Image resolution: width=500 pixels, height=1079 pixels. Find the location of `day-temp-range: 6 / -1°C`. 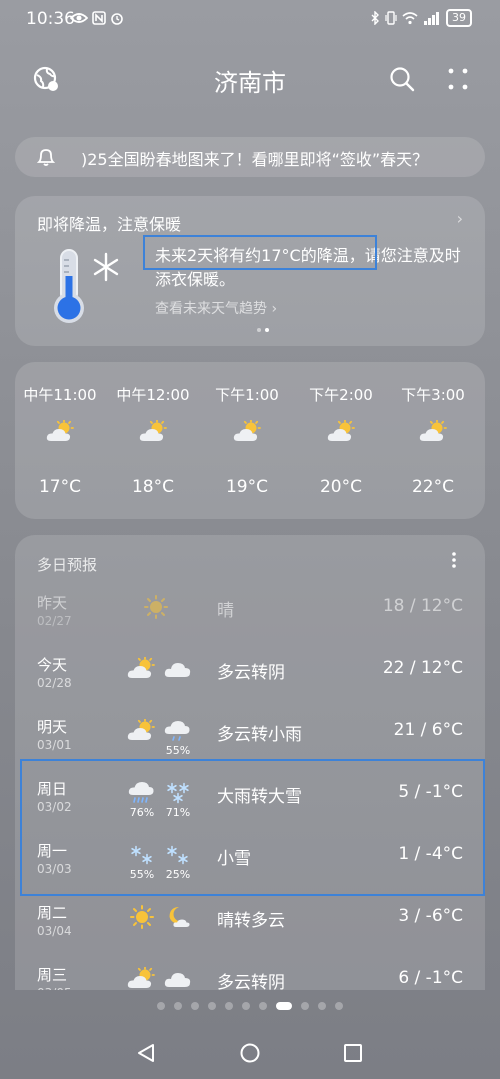

day-temp-range: 6 / -1°C is located at coordinates (430, 978).